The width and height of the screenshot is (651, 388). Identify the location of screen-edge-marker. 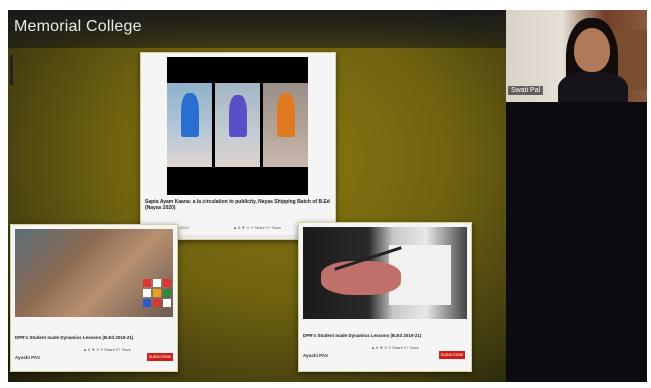
(11, 70).